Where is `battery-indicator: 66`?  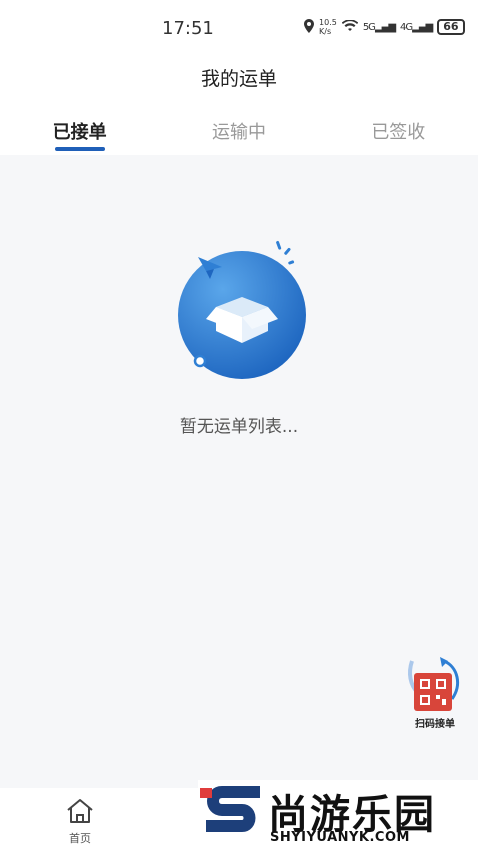
battery-indicator: 66 is located at coordinates (451, 27).